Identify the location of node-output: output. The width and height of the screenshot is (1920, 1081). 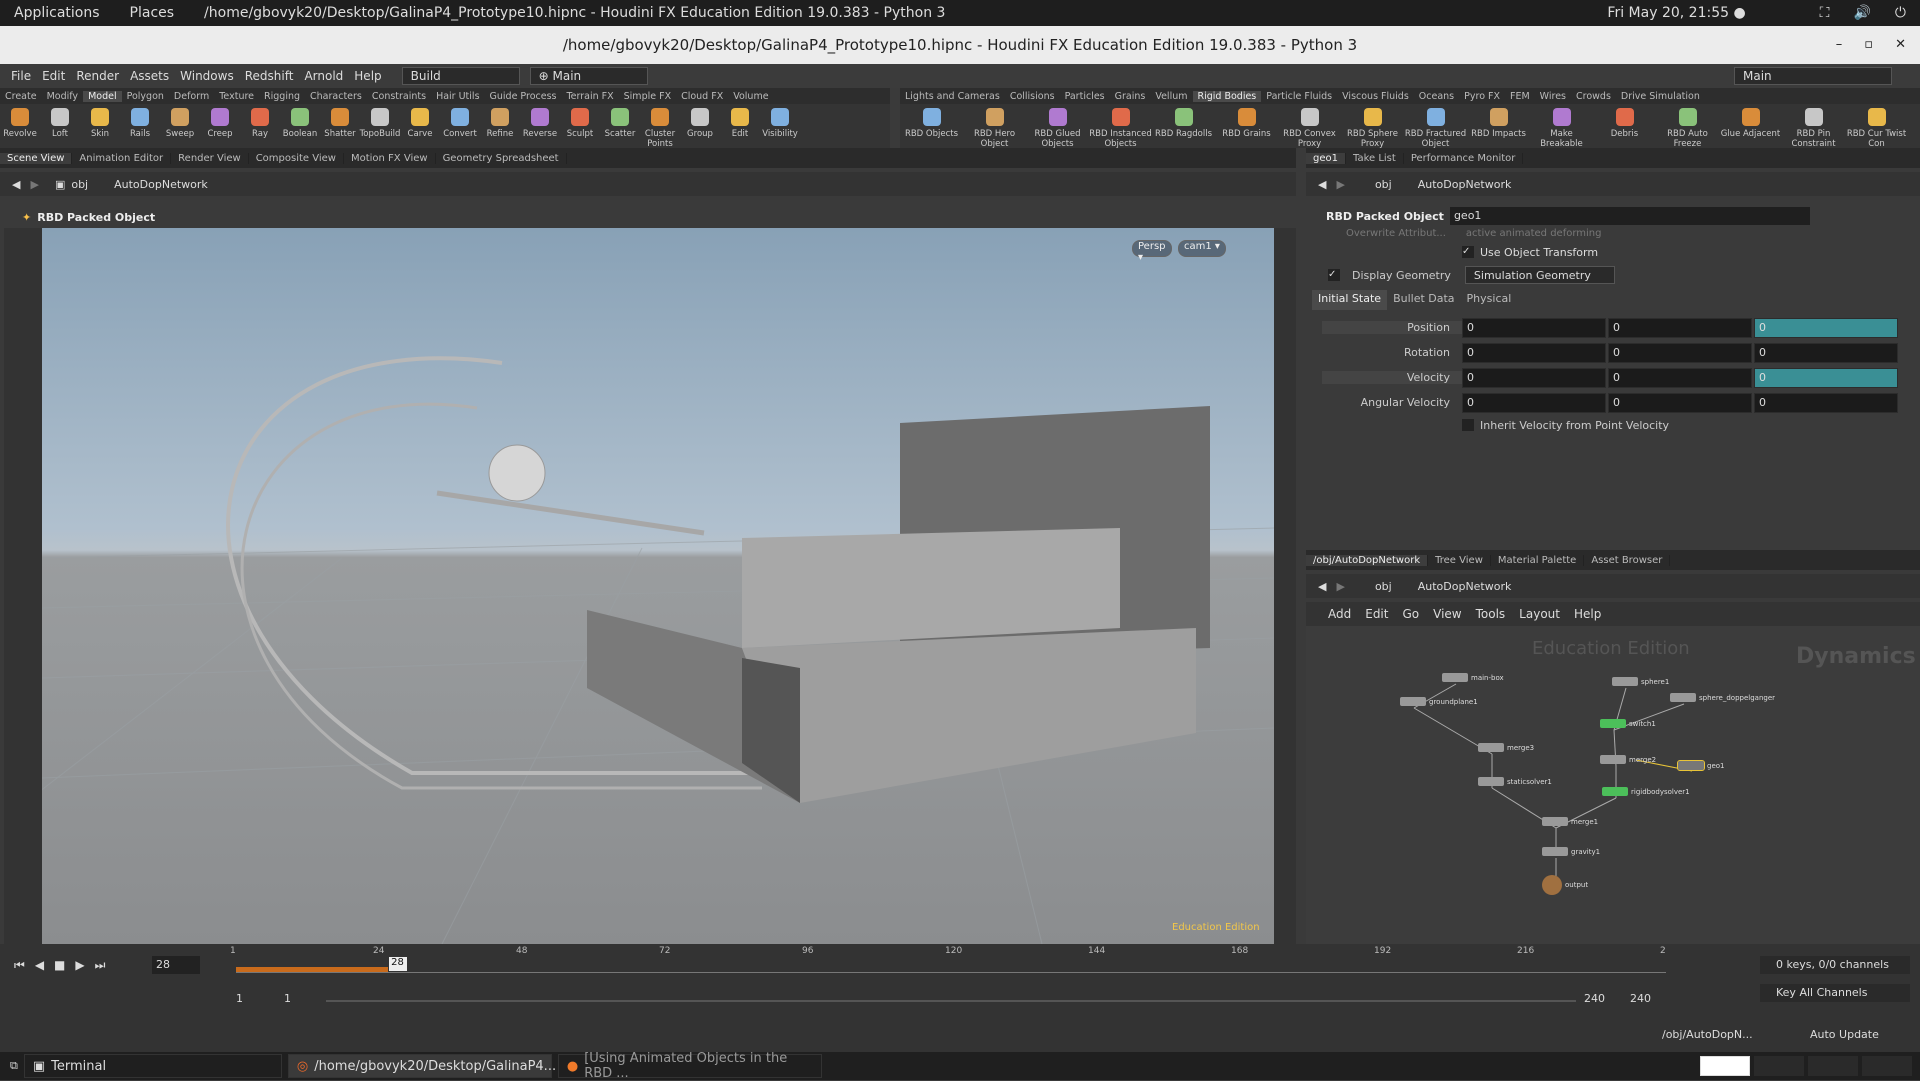
(1565, 885).